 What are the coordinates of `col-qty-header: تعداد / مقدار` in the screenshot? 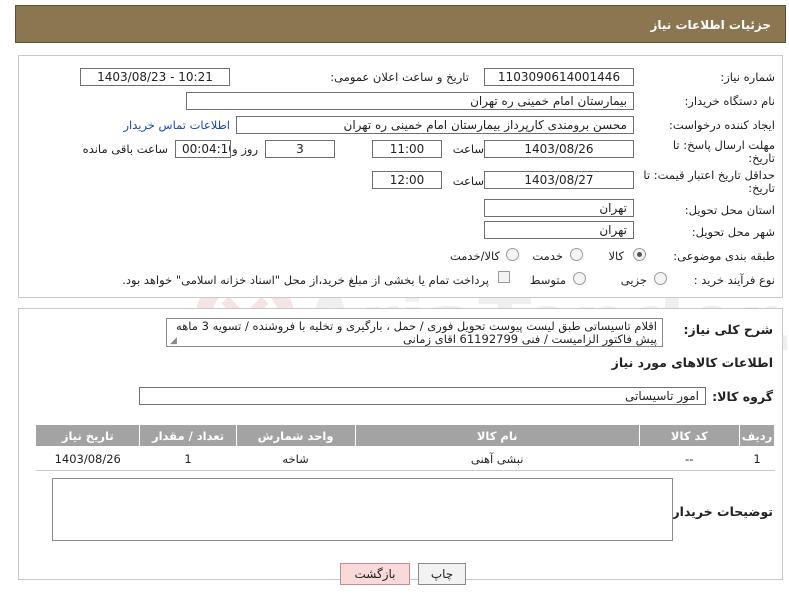 It's located at (188, 435).